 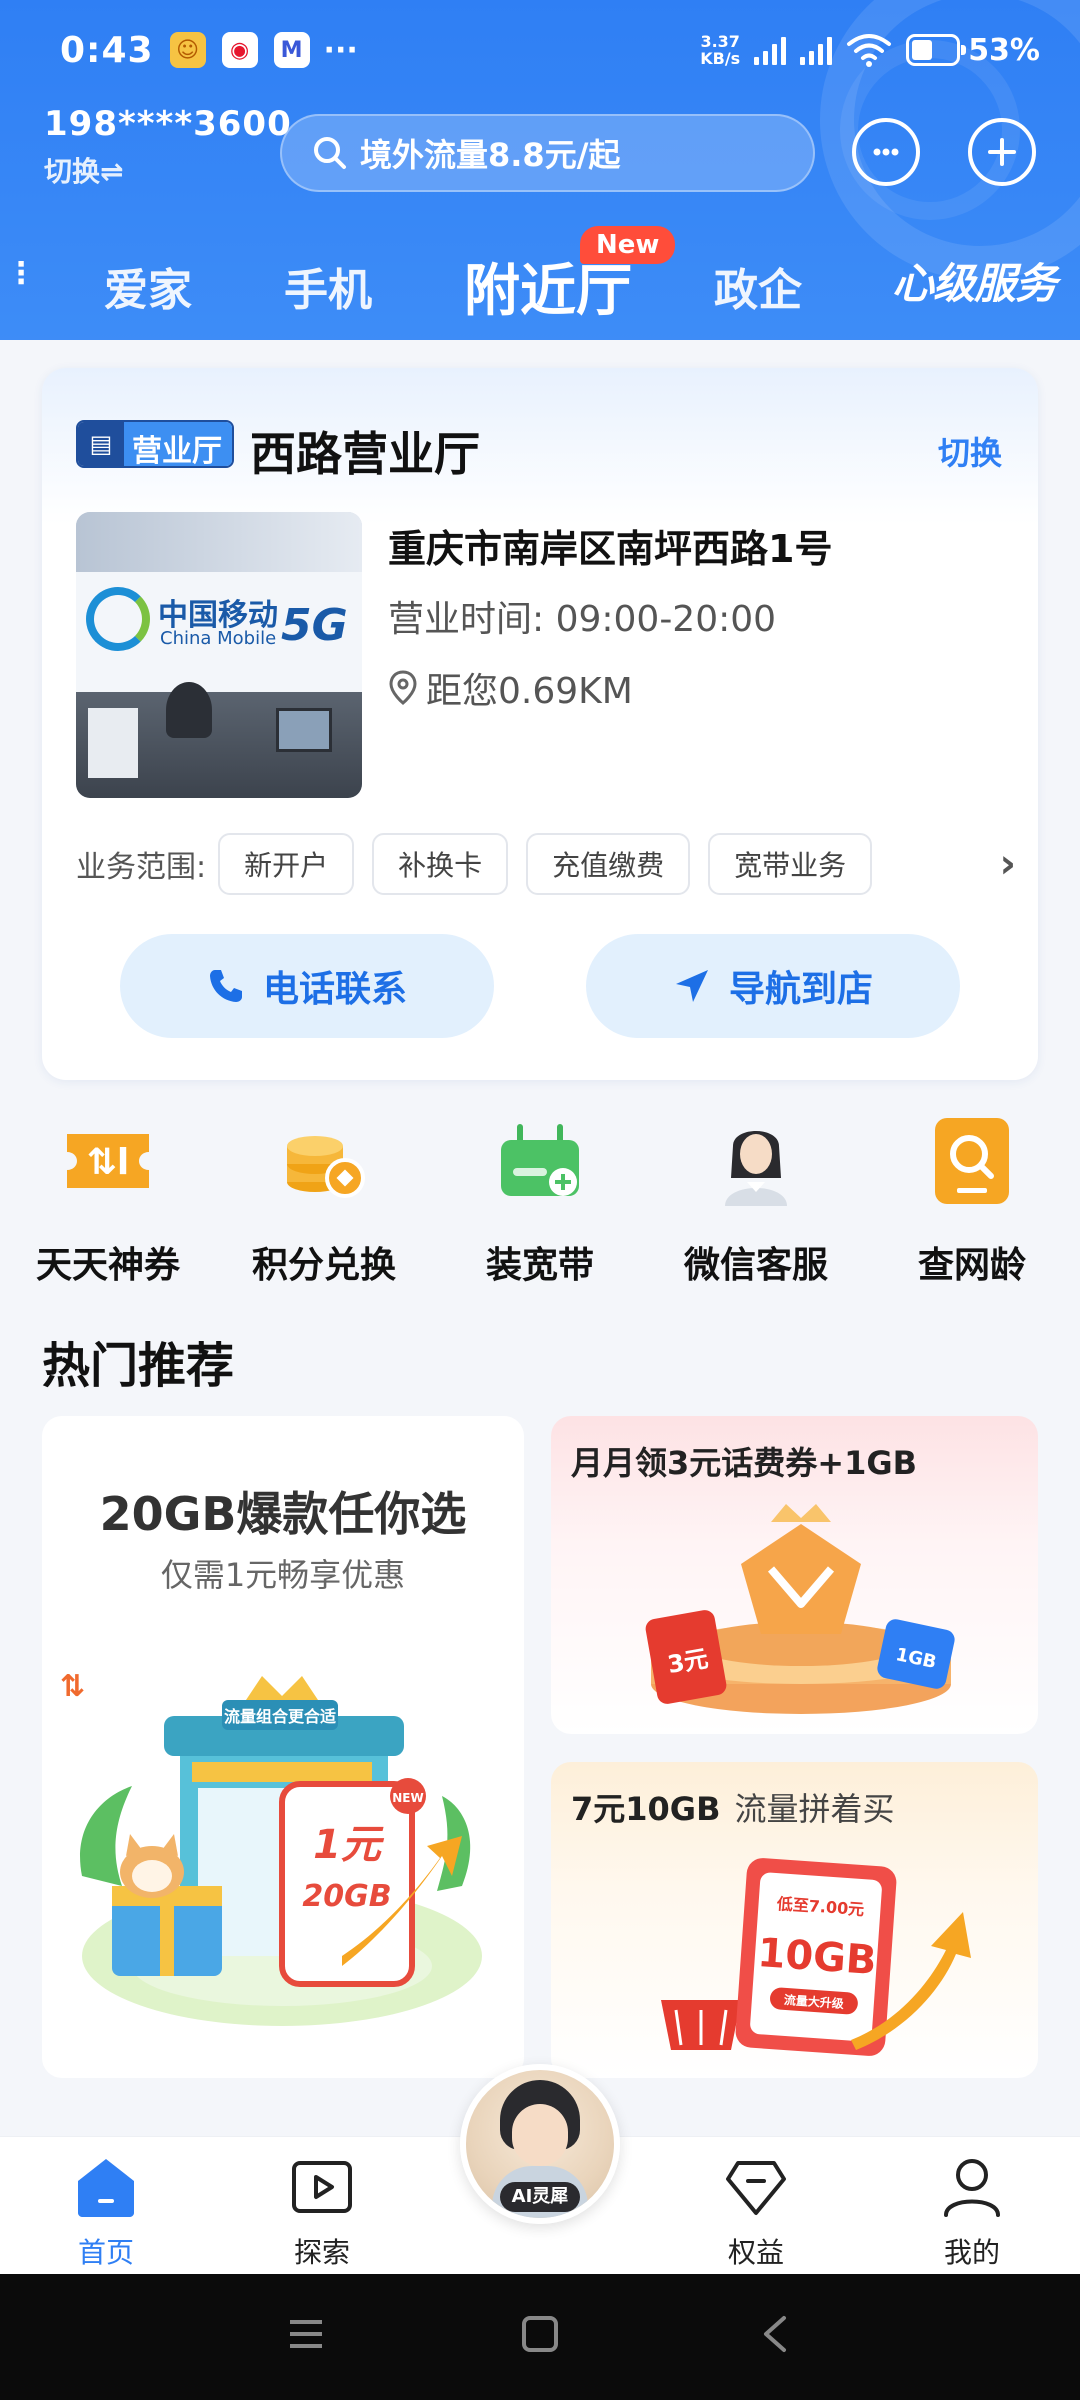 What do you see at coordinates (756, 2188) in the screenshot?
I see `diamond-icon` at bounding box center [756, 2188].